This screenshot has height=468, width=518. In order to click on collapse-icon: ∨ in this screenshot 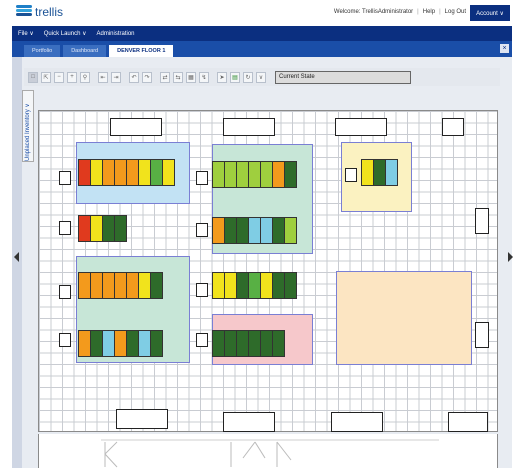, I will do `click(261, 77)`.